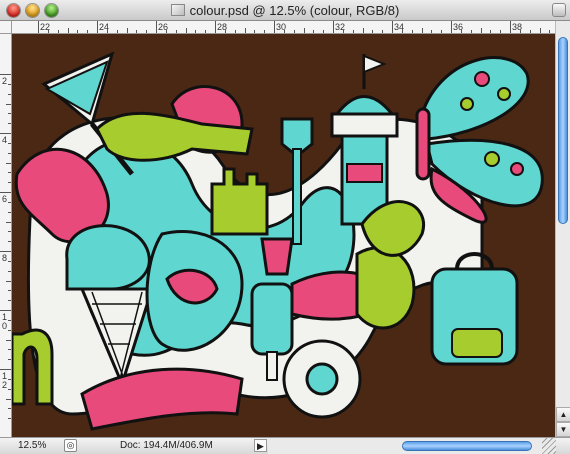 The width and height of the screenshot is (570, 454). Describe the element at coordinates (559, 10) in the screenshot. I see `toolbar-toggle-button` at that location.